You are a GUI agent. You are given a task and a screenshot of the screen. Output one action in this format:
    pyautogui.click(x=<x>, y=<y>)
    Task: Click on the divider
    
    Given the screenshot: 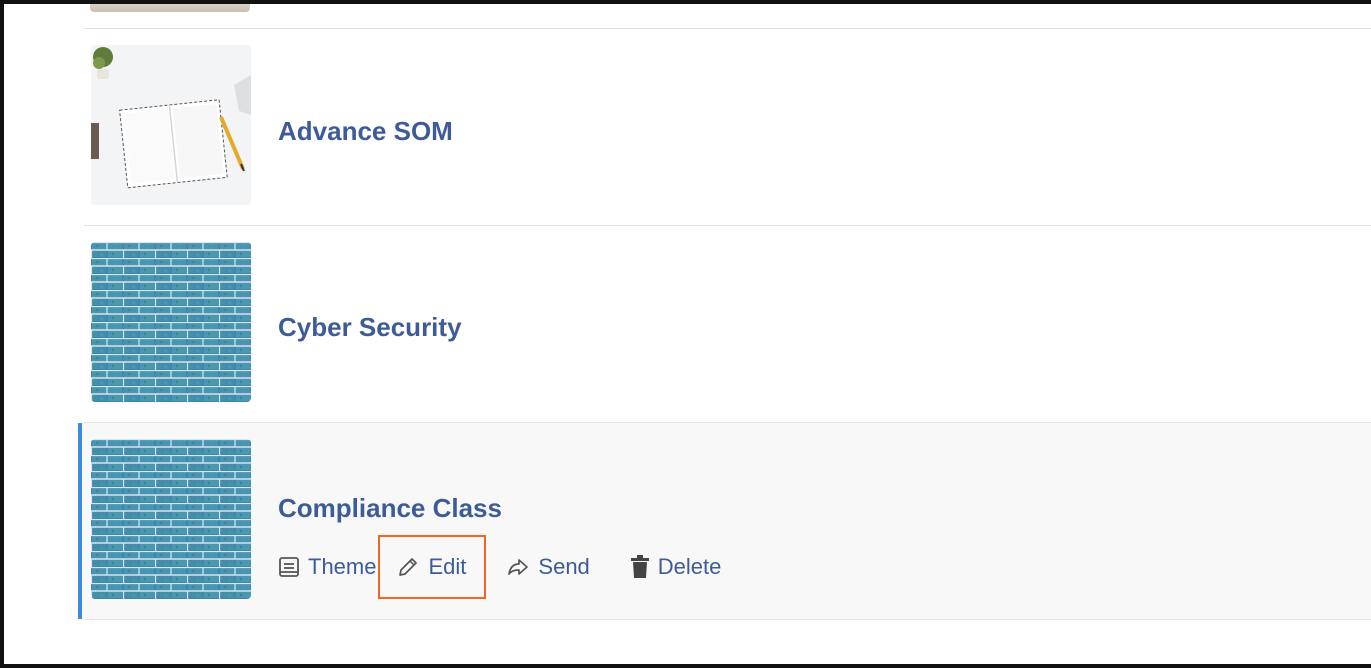 What is the action you would take?
    pyautogui.click(x=727, y=619)
    